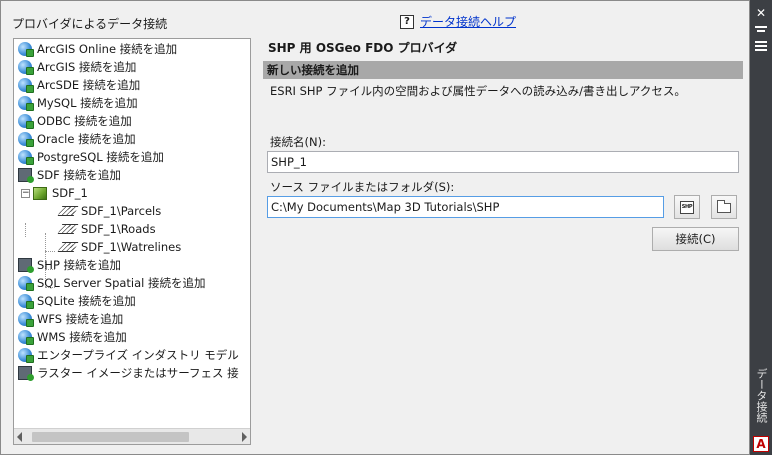 The height and width of the screenshot is (455, 772). Describe the element at coordinates (138, 373) in the screenshot. I see `tree-item-label: ラスター イメージまたはサーフェス 接` at that location.